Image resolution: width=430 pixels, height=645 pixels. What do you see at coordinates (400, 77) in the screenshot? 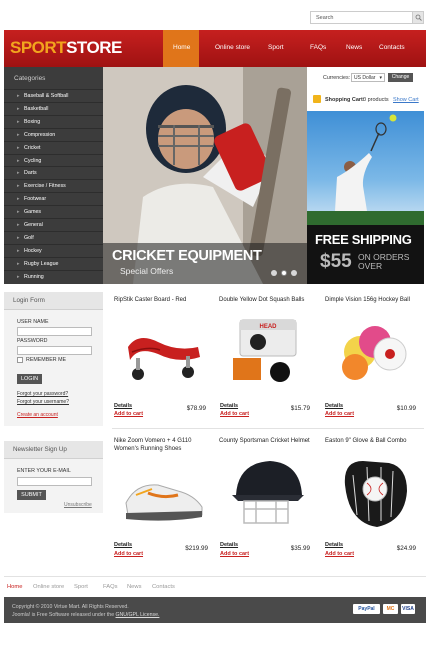
I see `change-currency-button: Change` at bounding box center [400, 77].